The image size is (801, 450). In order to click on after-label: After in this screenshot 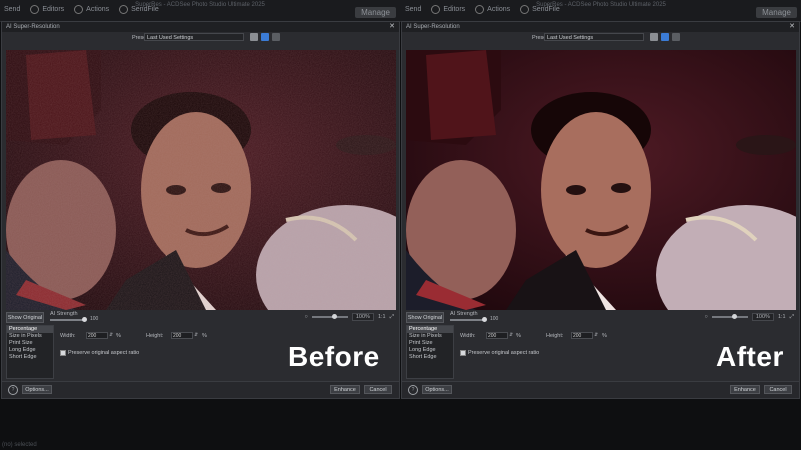, I will do `click(750, 356)`.